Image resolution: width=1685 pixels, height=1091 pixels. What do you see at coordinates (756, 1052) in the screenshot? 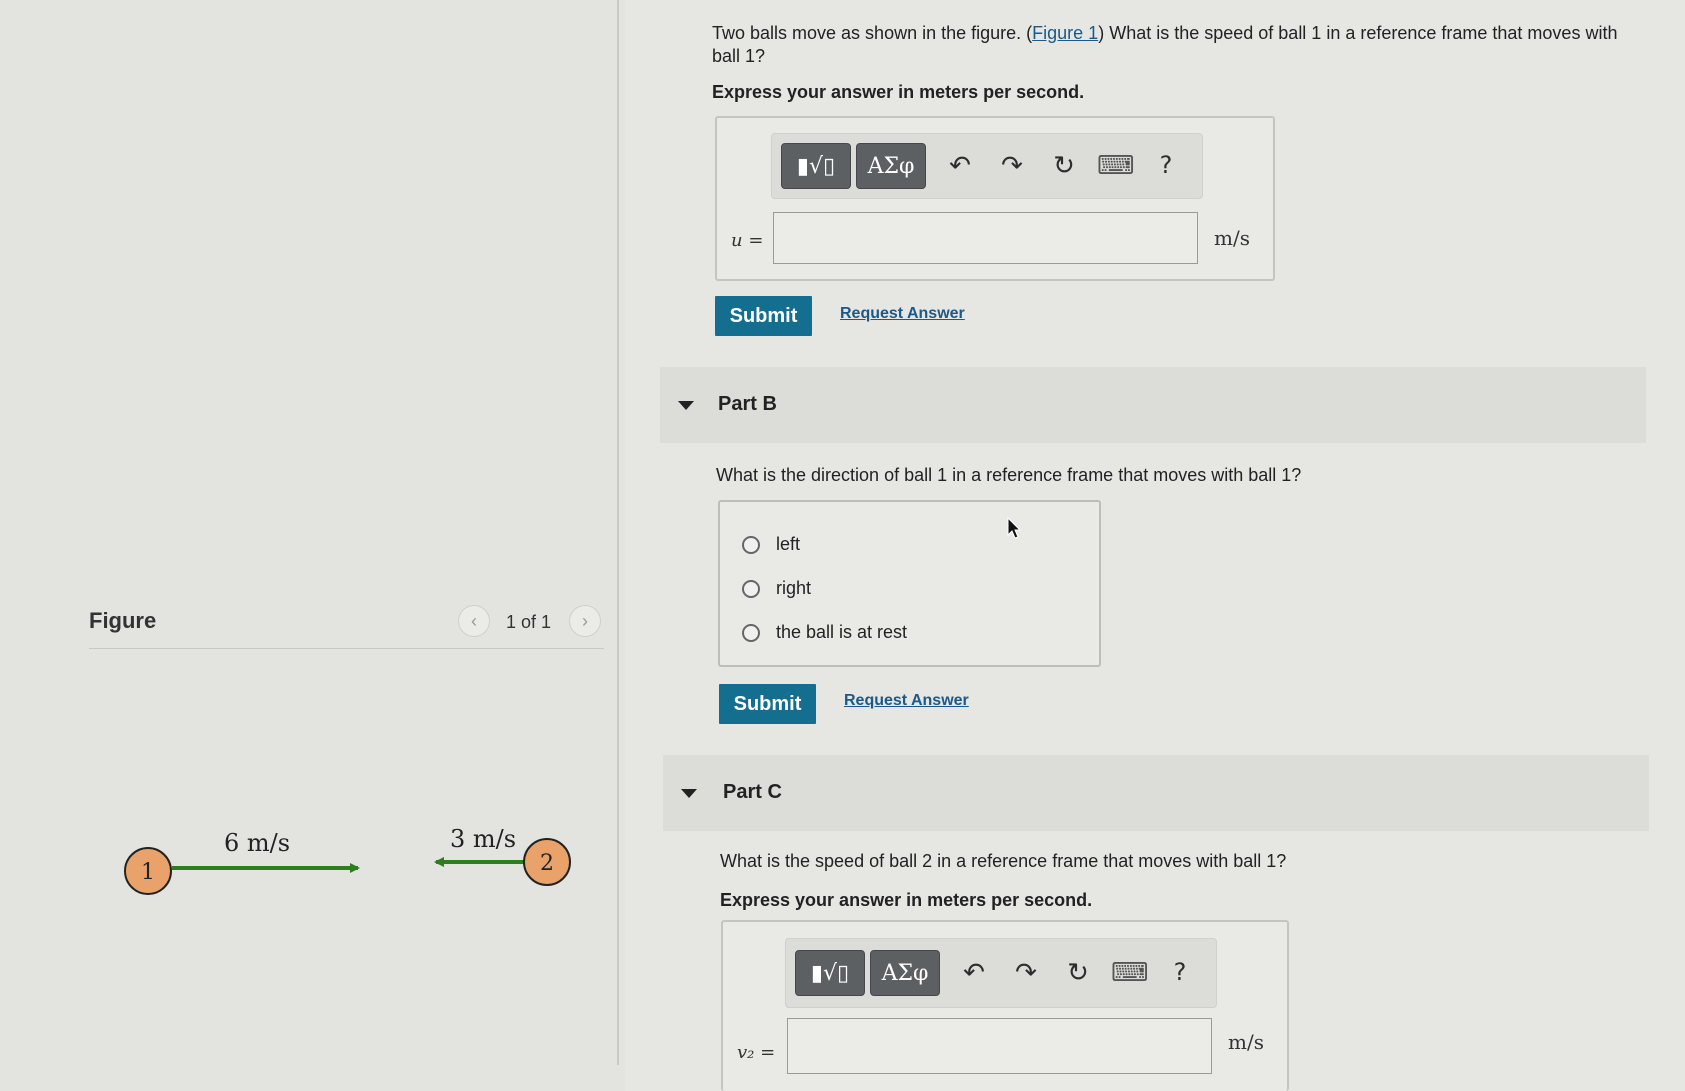
I see `part-c-variable-label: v₂ =` at bounding box center [756, 1052].